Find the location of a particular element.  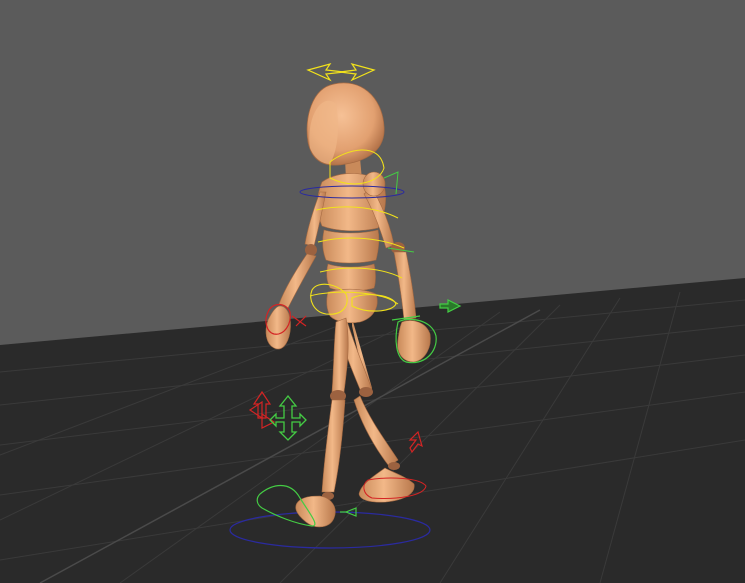

right-ankle-joint is located at coordinates (394, 466).